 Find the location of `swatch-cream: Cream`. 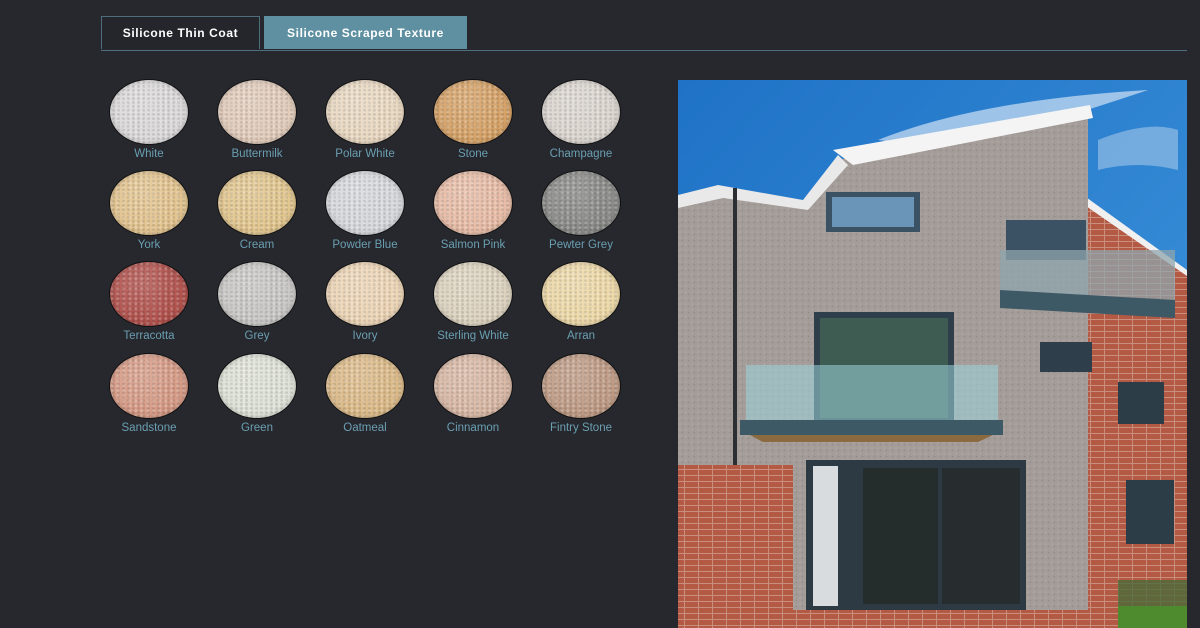

swatch-cream: Cream is located at coordinates (257, 211).